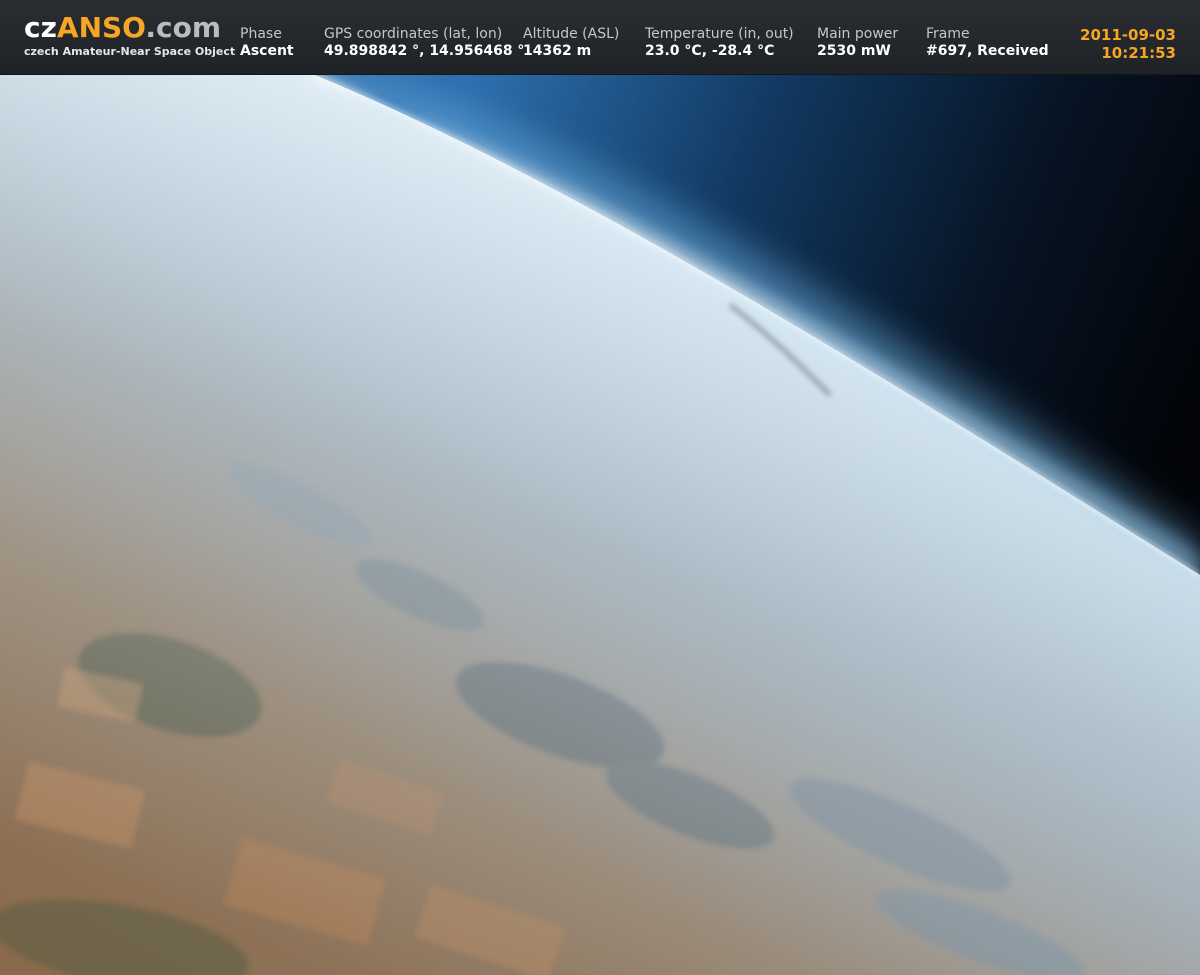  I want to click on power-label: Main power, so click(858, 34).